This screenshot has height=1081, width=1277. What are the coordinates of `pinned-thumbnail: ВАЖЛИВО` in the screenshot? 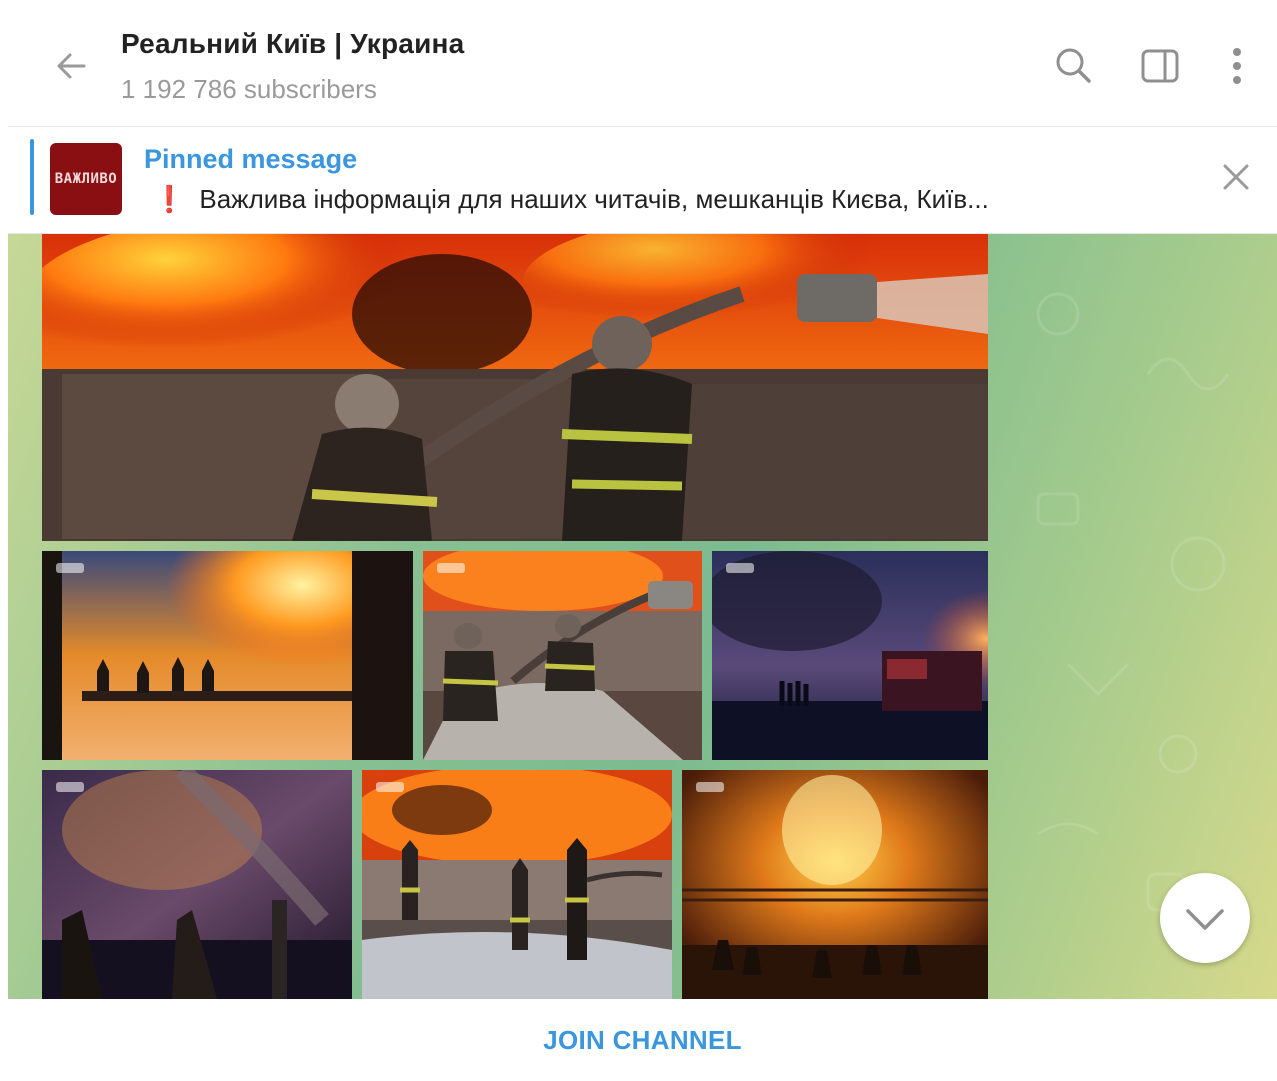 It's located at (86, 179).